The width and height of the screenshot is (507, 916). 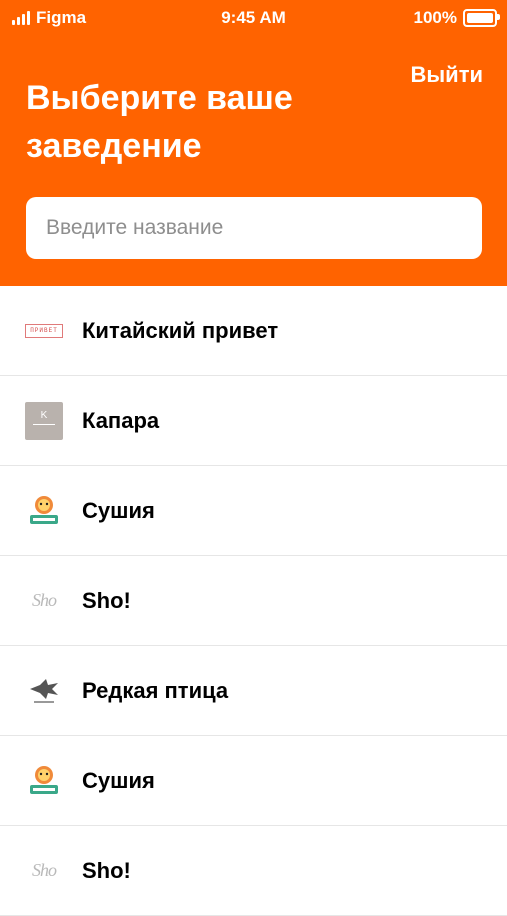 I want to click on privet-logo-icon: ПРИВЕТ, so click(x=44, y=331).